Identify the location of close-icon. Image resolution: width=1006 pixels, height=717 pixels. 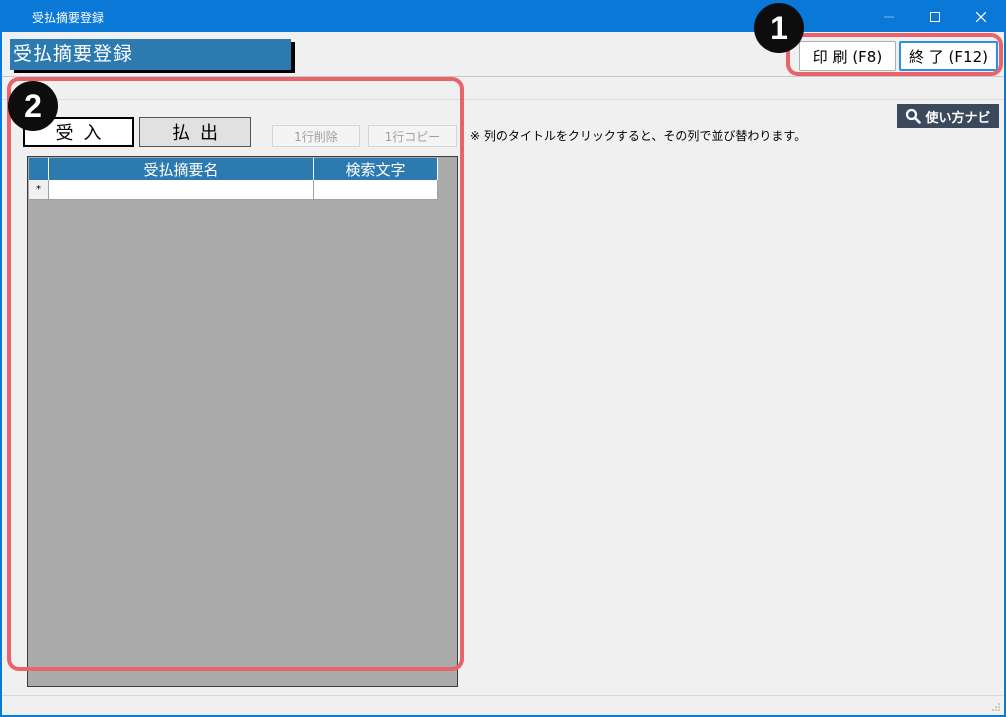
(981, 16).